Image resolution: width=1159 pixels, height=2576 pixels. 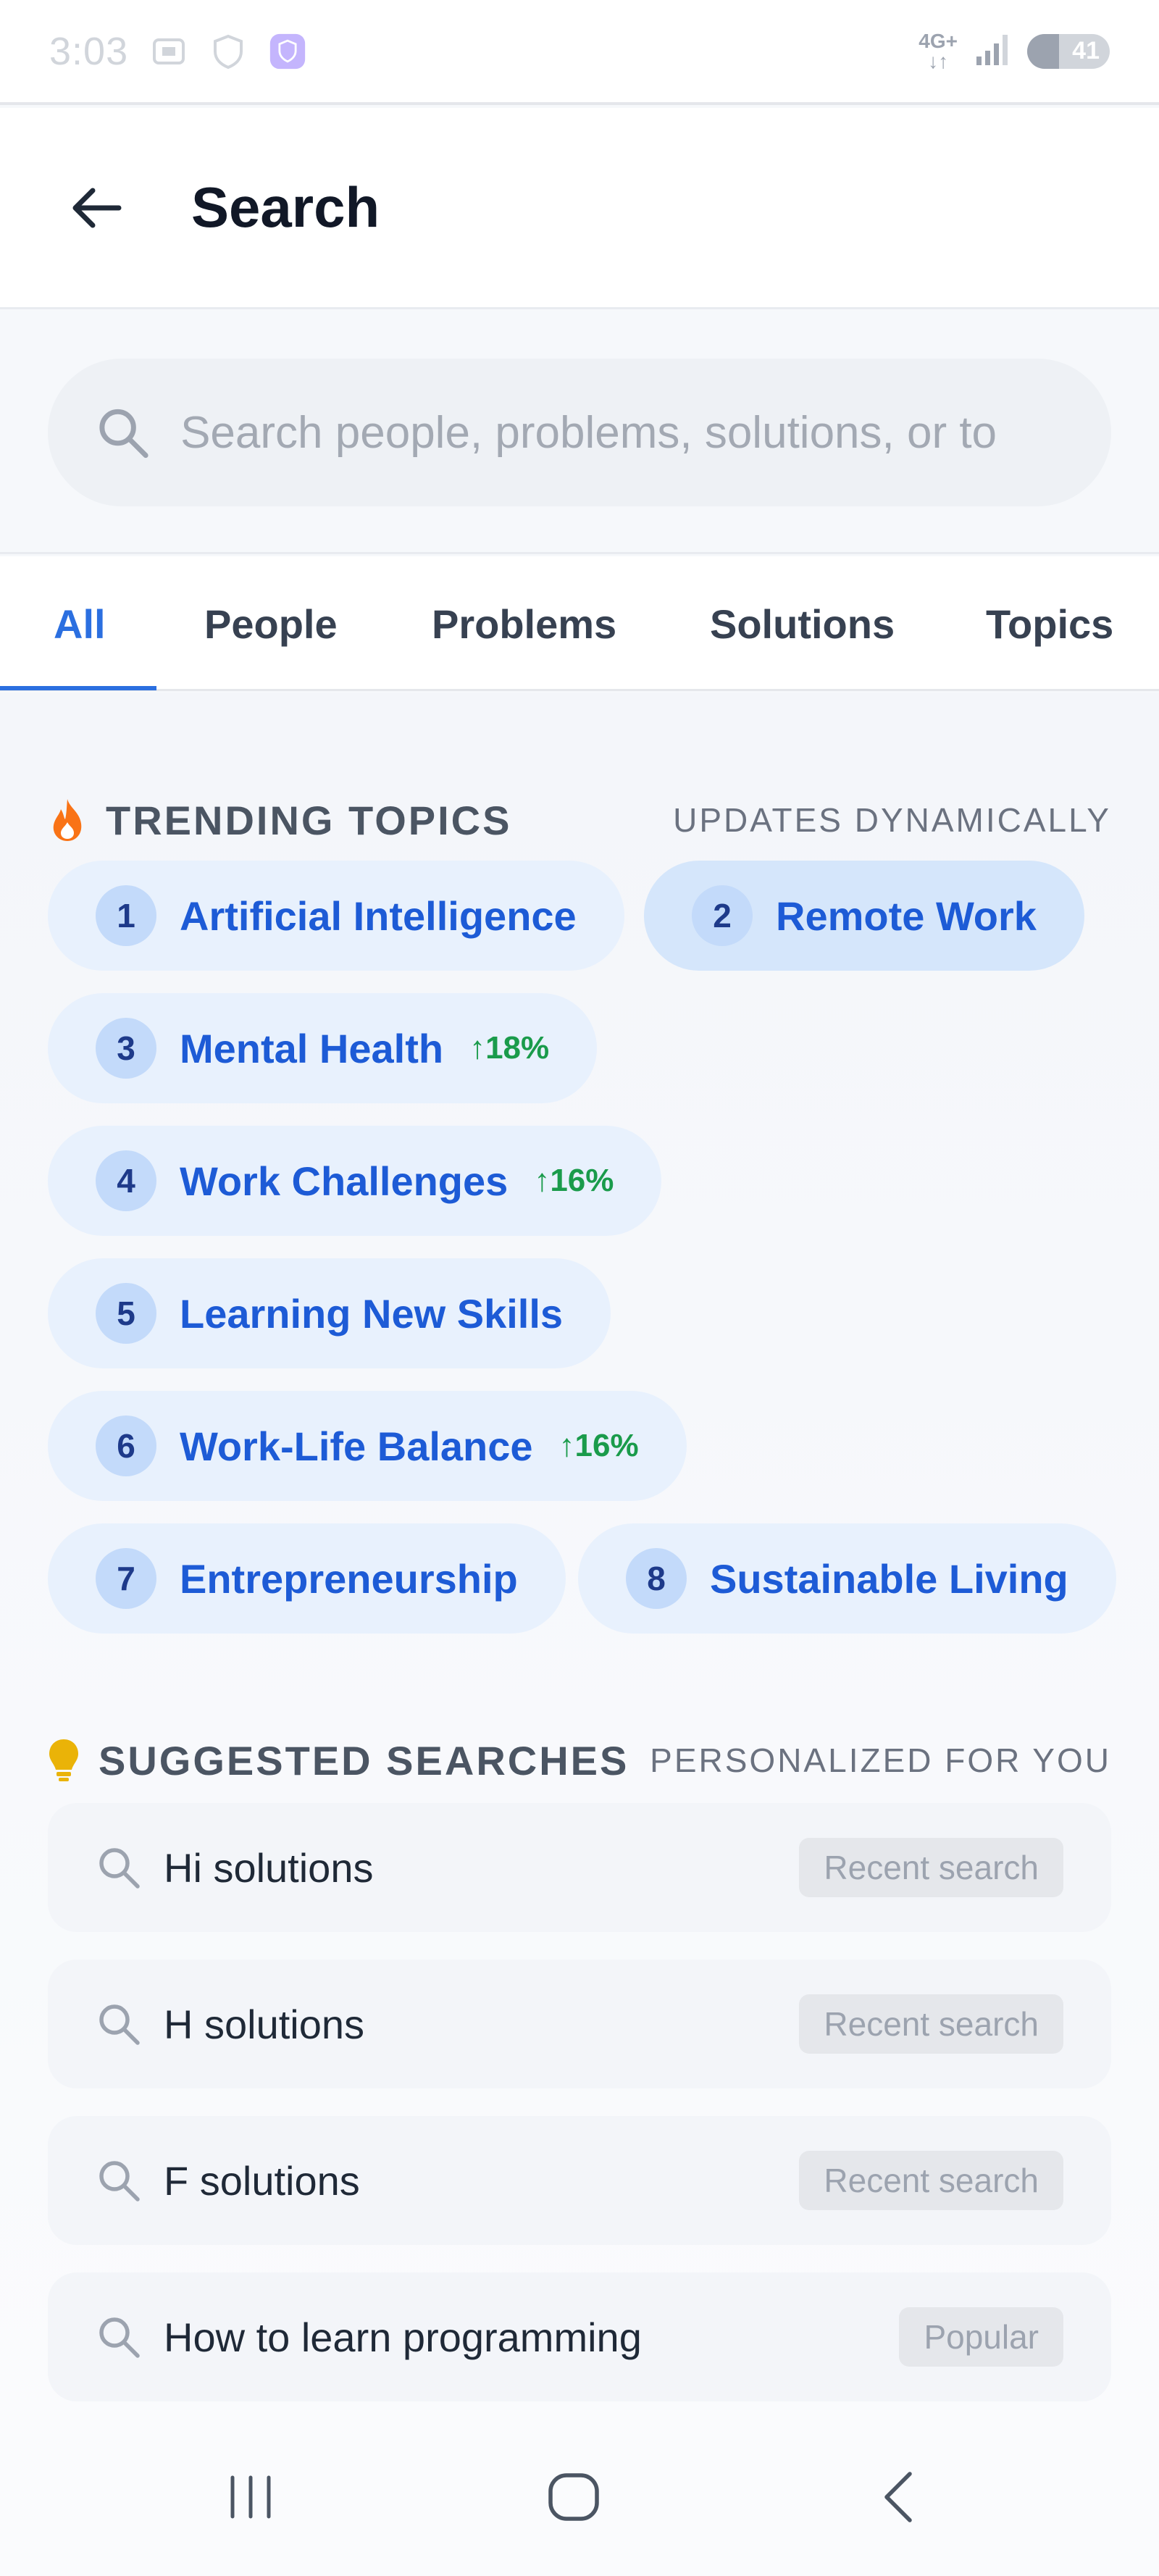 I want to click on tab-problems: Problems, so click(x=524, y=623).